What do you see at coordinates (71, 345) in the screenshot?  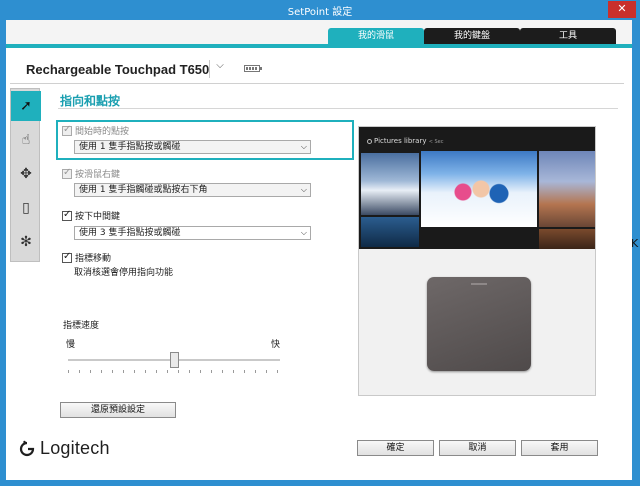 I see `speed-slow-label: 慢` at bounding box center [71, 345].